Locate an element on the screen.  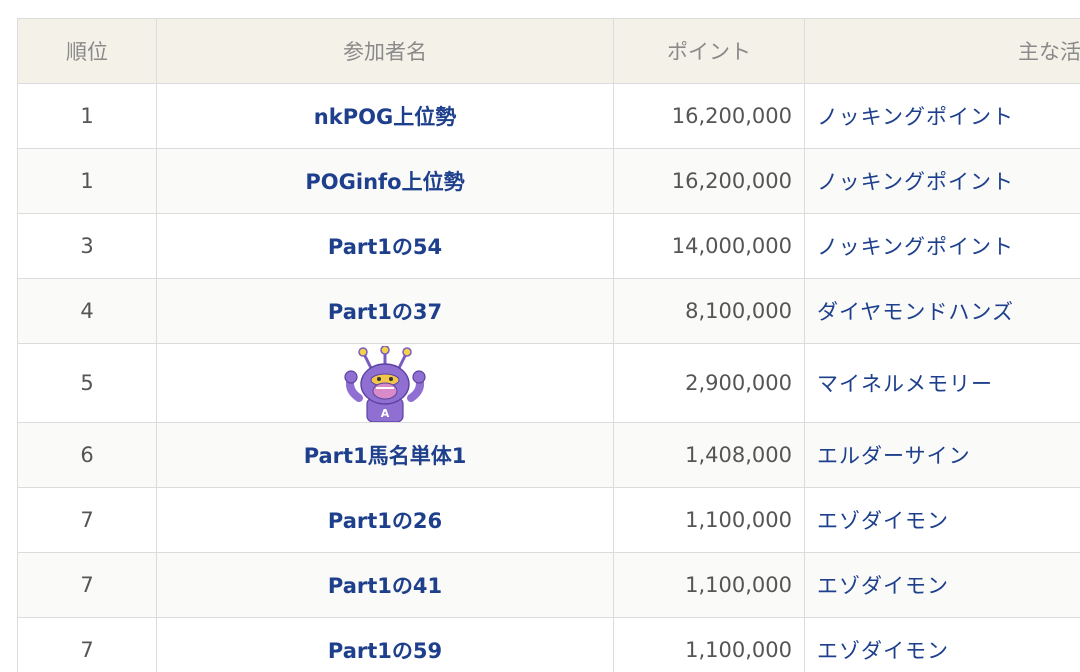
table-row: 7 Part1の59 1,100,000 エゾダイモン is located at coordinates (548, 644).